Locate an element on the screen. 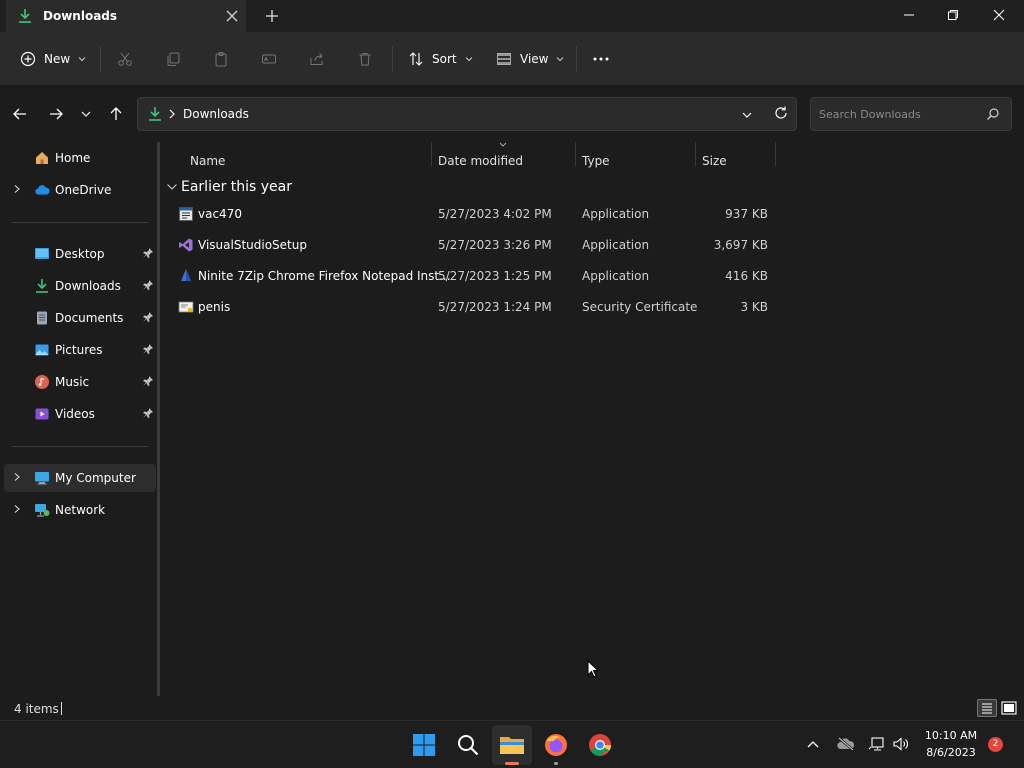 This screenshot has width=1024, height=768. details-view-button is located at coordinates (987, 708).